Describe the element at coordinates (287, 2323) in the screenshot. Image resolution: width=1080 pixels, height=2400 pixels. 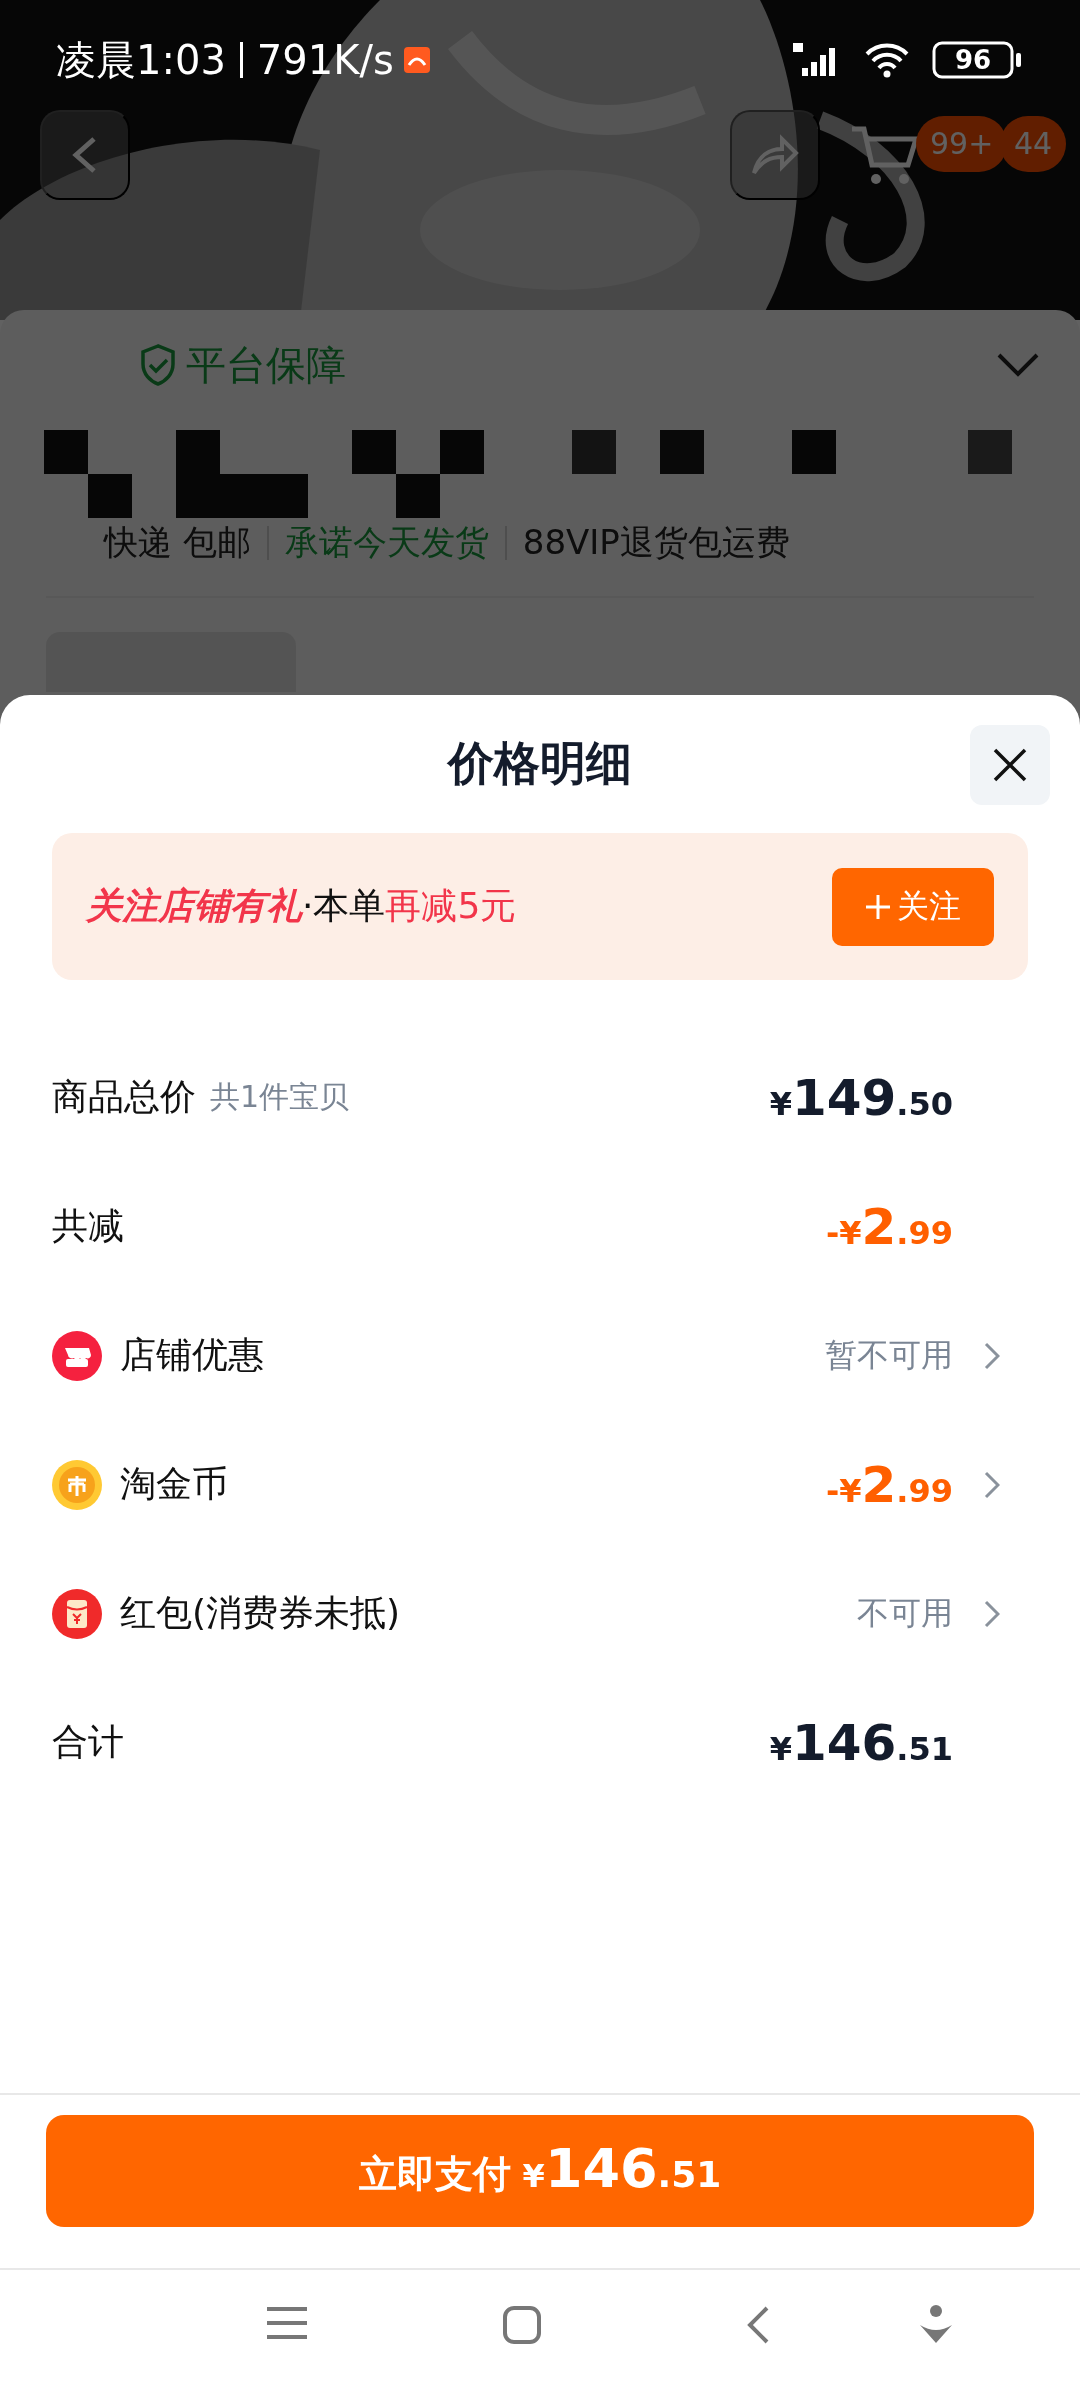
I see `menu-icon` at that location.